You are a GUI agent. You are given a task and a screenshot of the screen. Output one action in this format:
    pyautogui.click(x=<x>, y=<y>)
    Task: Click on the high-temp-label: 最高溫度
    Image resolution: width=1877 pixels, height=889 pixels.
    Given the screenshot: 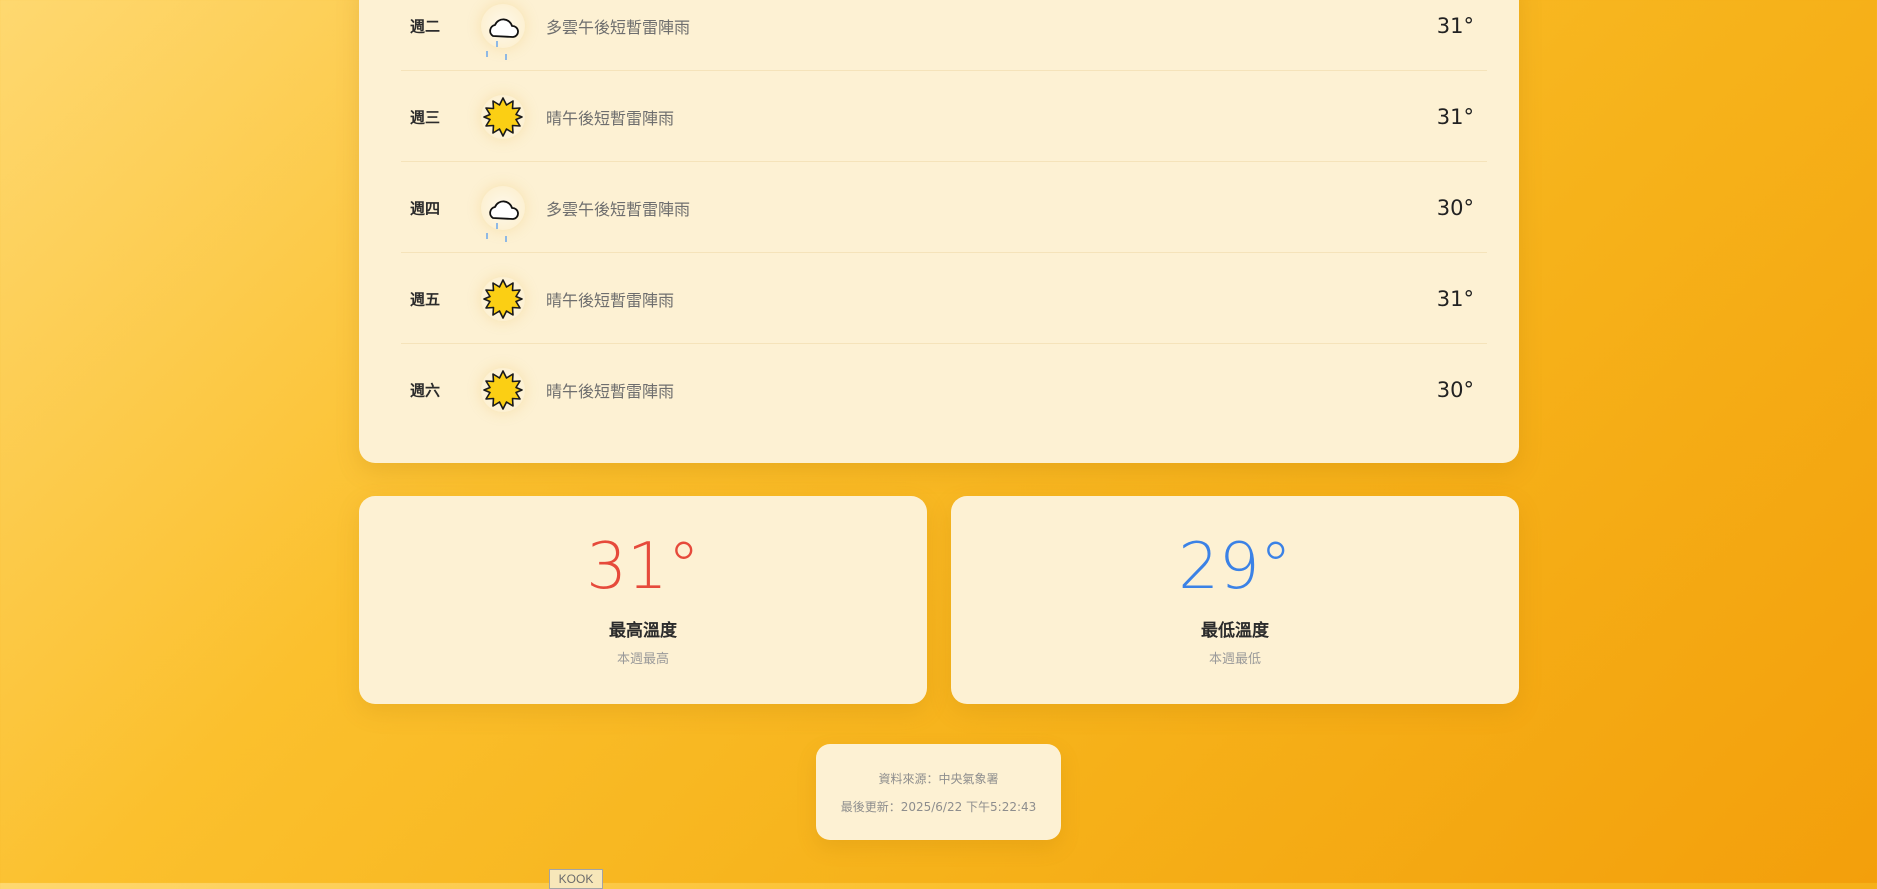 What is the action you would take?
    pyautogui.click(x=643, y=631)
    